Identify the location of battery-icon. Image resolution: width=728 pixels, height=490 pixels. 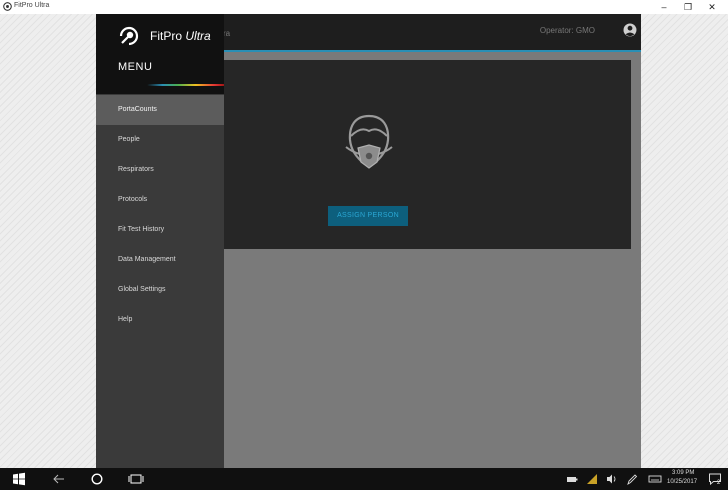
(572, 479).